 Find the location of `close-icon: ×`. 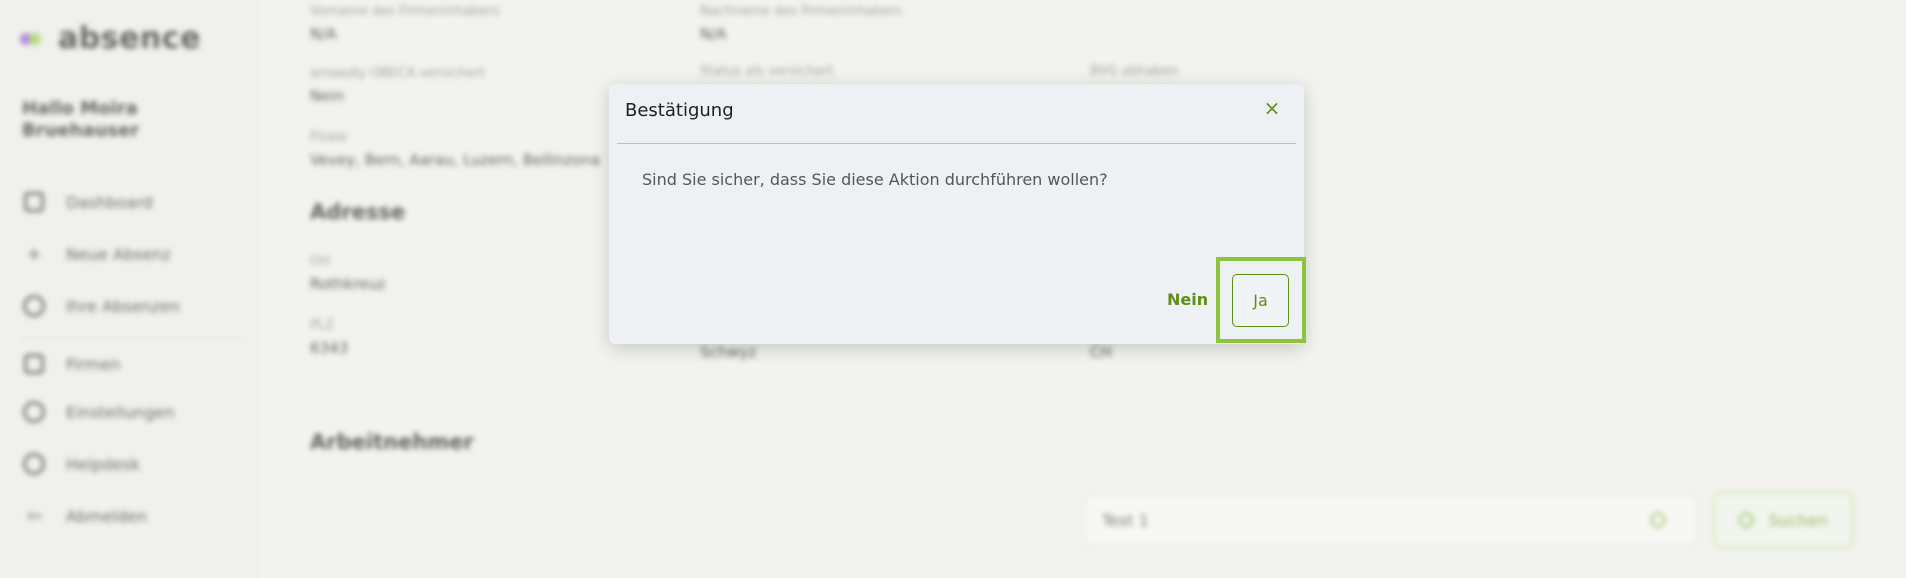

close-icon: × is located at coordinates (1272, 108).